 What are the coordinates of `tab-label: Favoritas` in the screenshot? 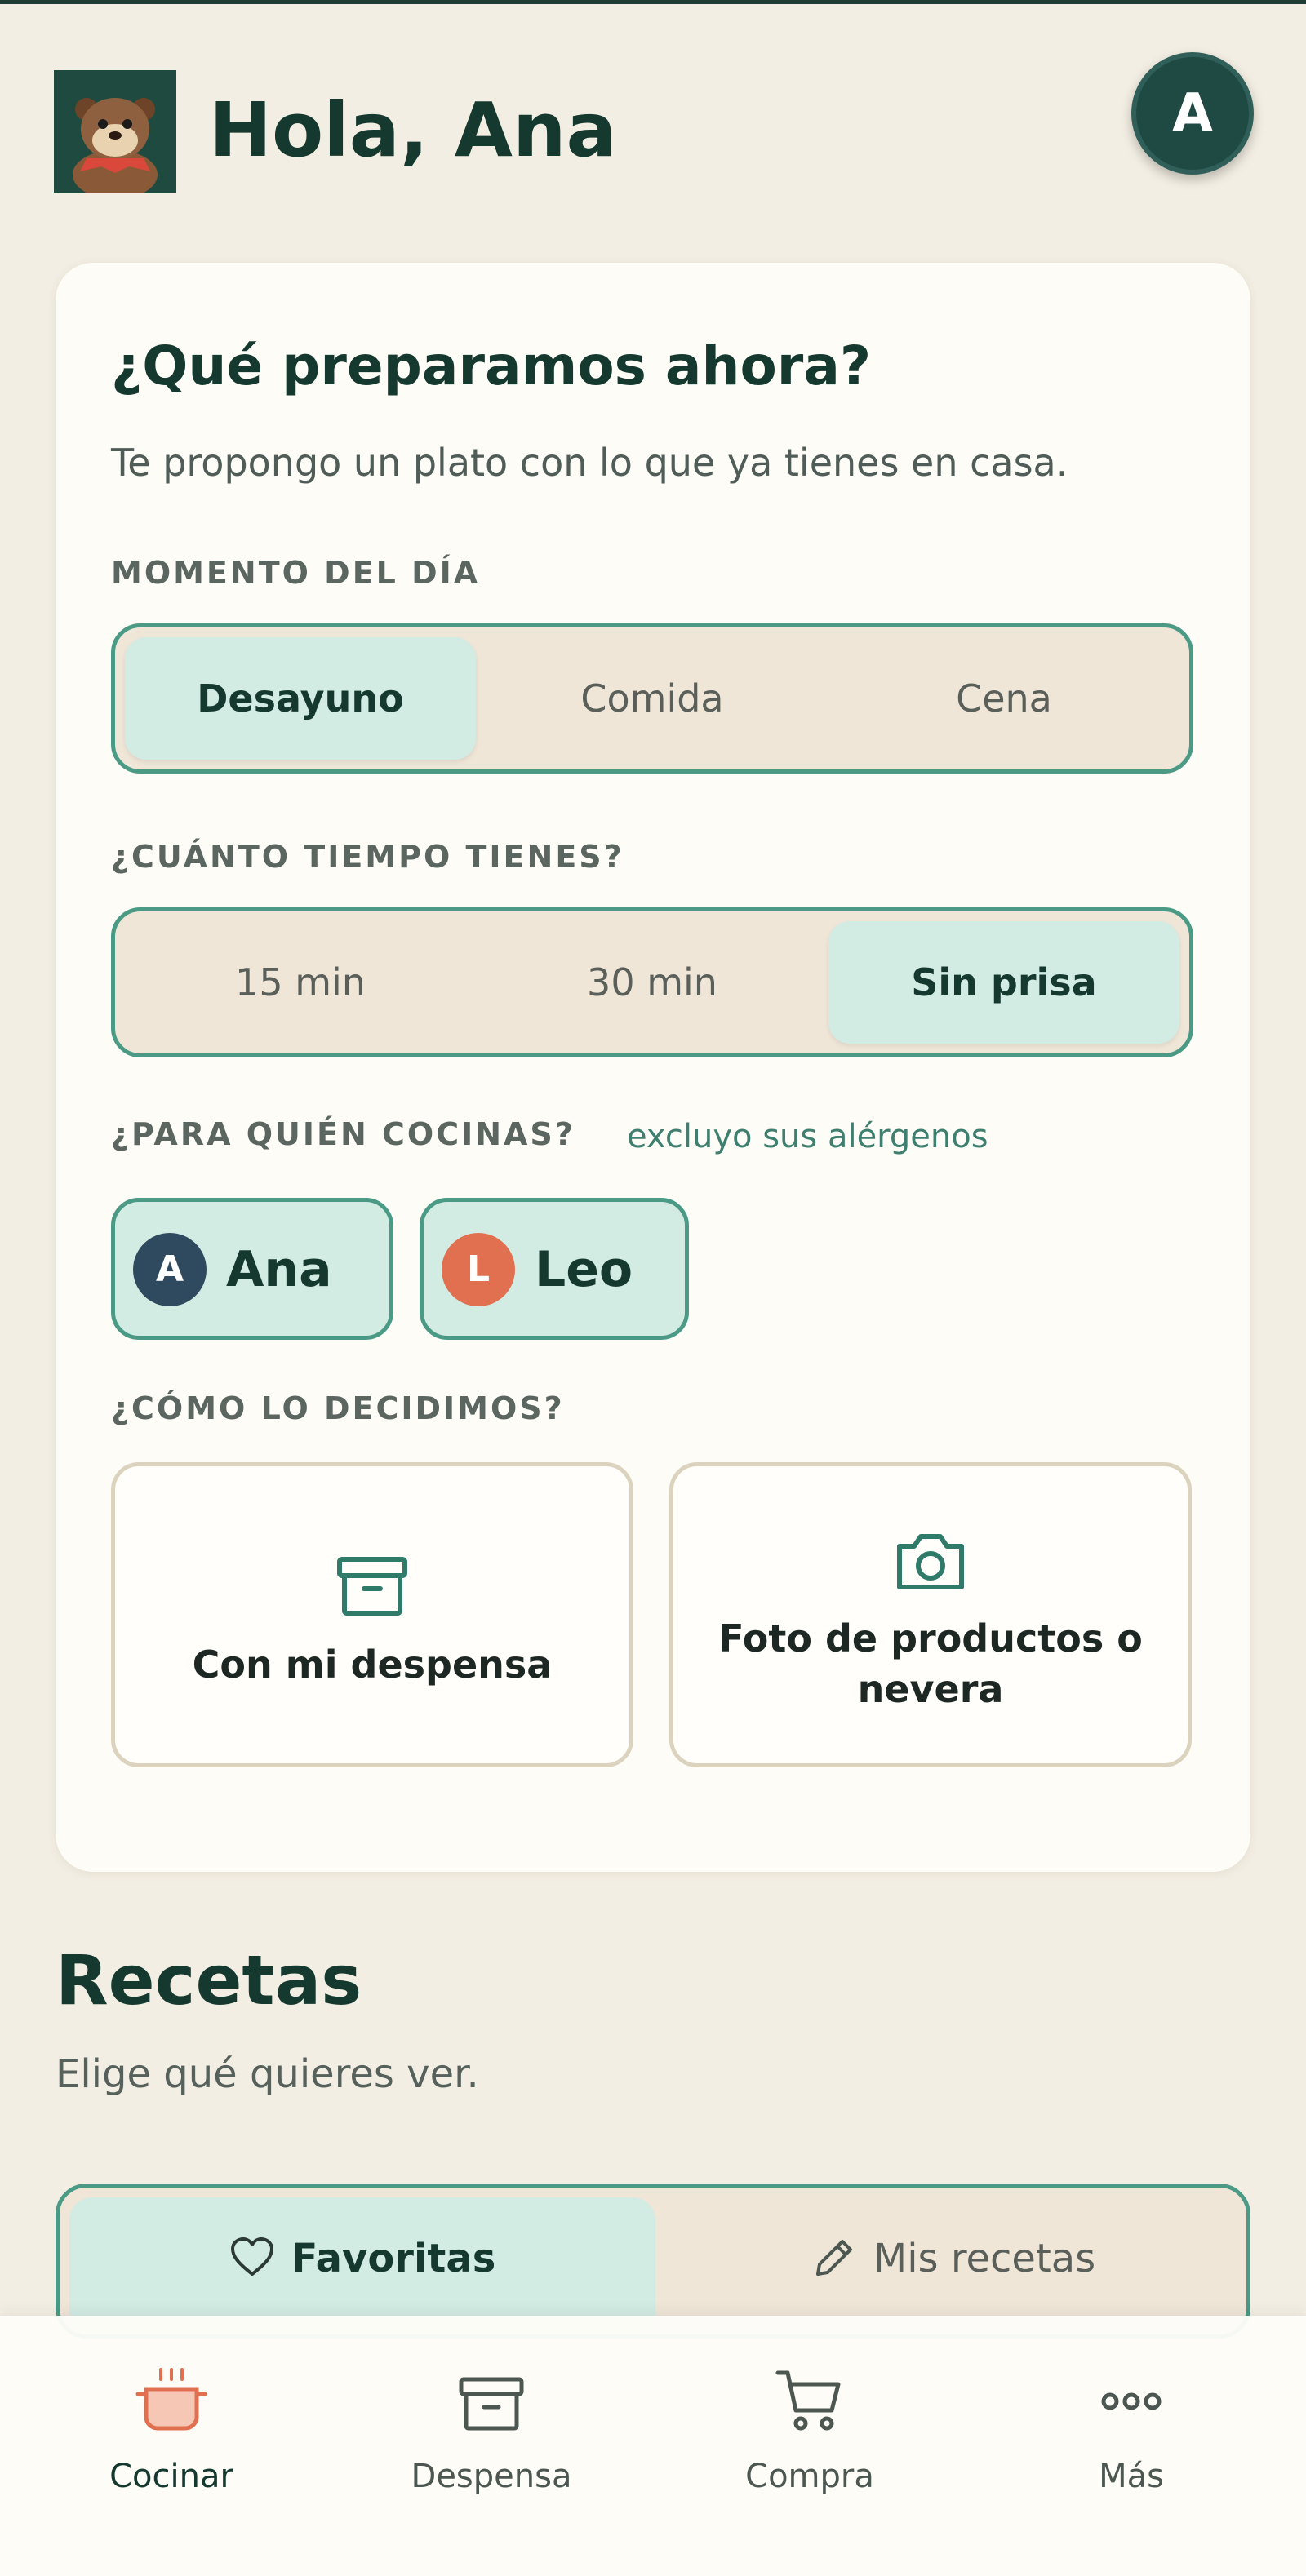 It's located at (393, 2258).